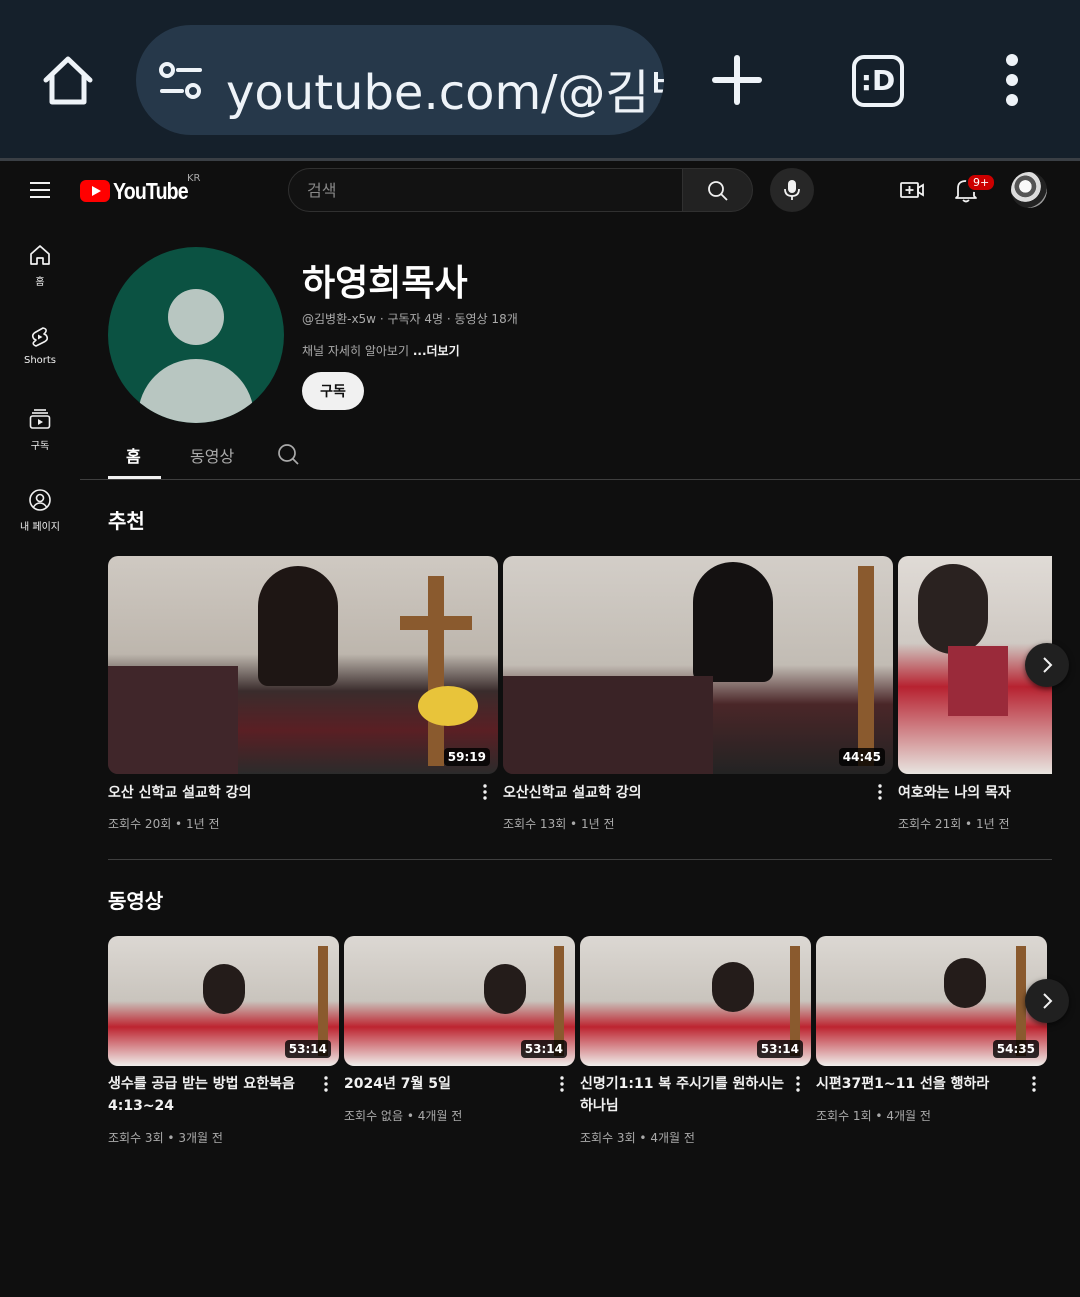 Image resolution: width=1080 pixels, height=1297 pixels. What do you see at coordinates (436, 623) in the screenshot?
I see `thumb-cross-bar` at bounding box center [436, 623].